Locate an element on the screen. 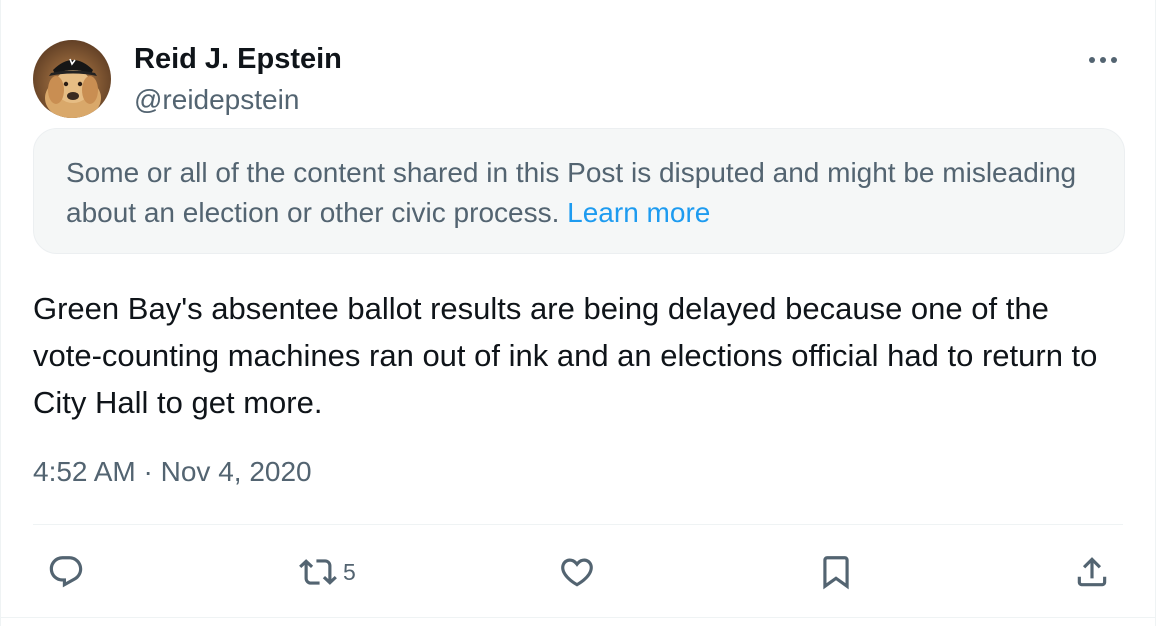 Image resolution: width=1158 pixels, height=626 pixels. post-header: Reid J. Epstein @reidepstein is located at coordinates (578, 79).